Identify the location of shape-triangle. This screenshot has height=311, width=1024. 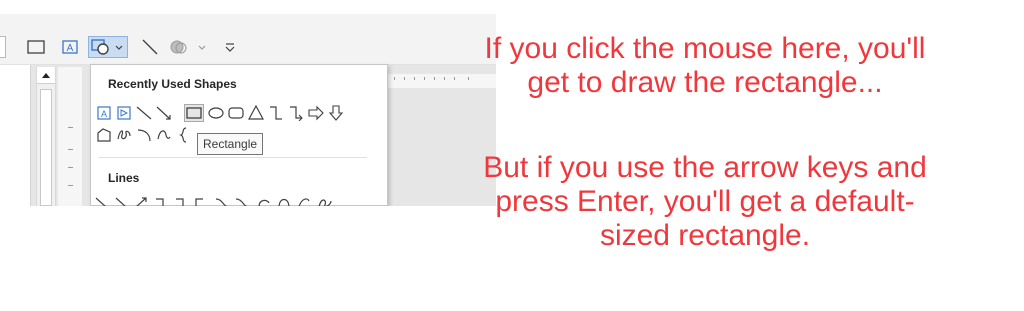
(256, 113).